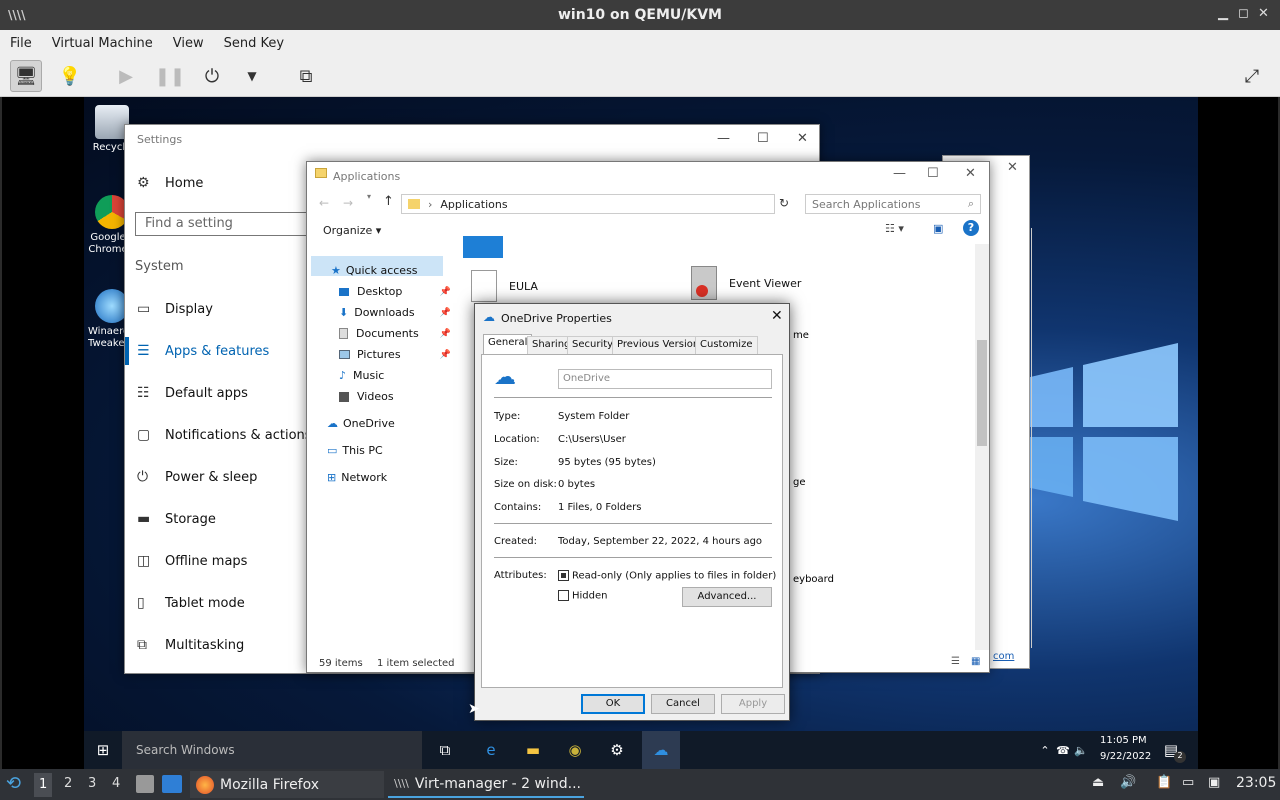 The height and width of the screenshot is (800, 1280). I want to click on minimize-icon: ▁, so click(1223, 13).